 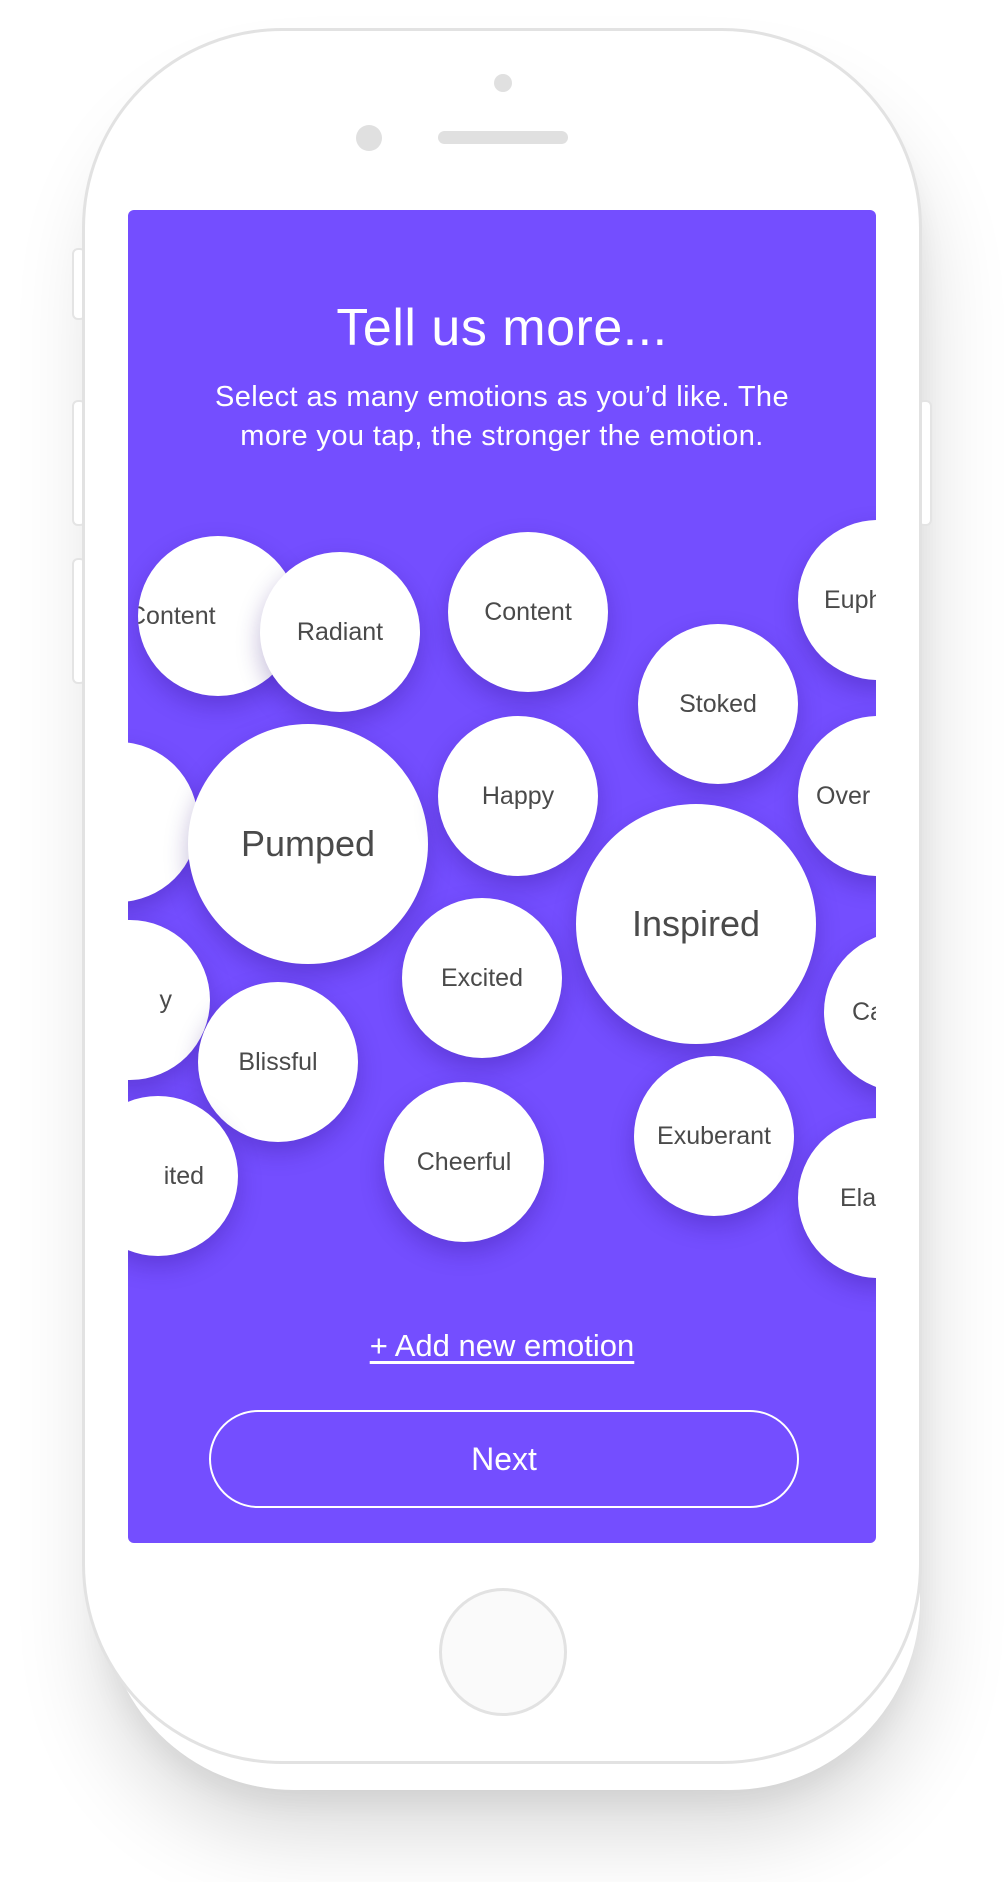 What do you see at coordinates (183, 1176) in the screenshot?
I see `emotion-bubble-partial-left-ited: ited` at bounding box center [183, 1176].